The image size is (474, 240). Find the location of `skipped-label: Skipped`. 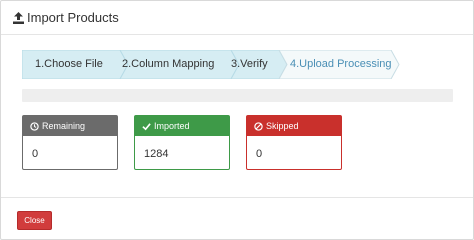

skipped-label: Skipped is located at coordinates (282, 126).